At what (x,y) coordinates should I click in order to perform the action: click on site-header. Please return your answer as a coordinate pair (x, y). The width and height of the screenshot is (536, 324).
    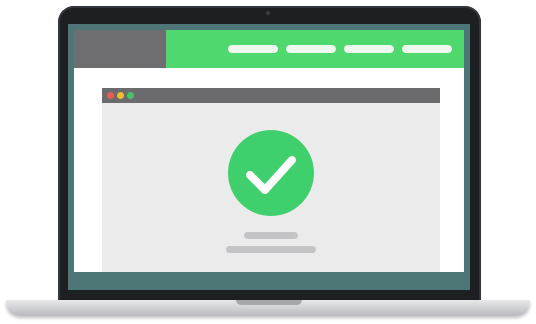
    Looking at the image, I should click on (269, 49).